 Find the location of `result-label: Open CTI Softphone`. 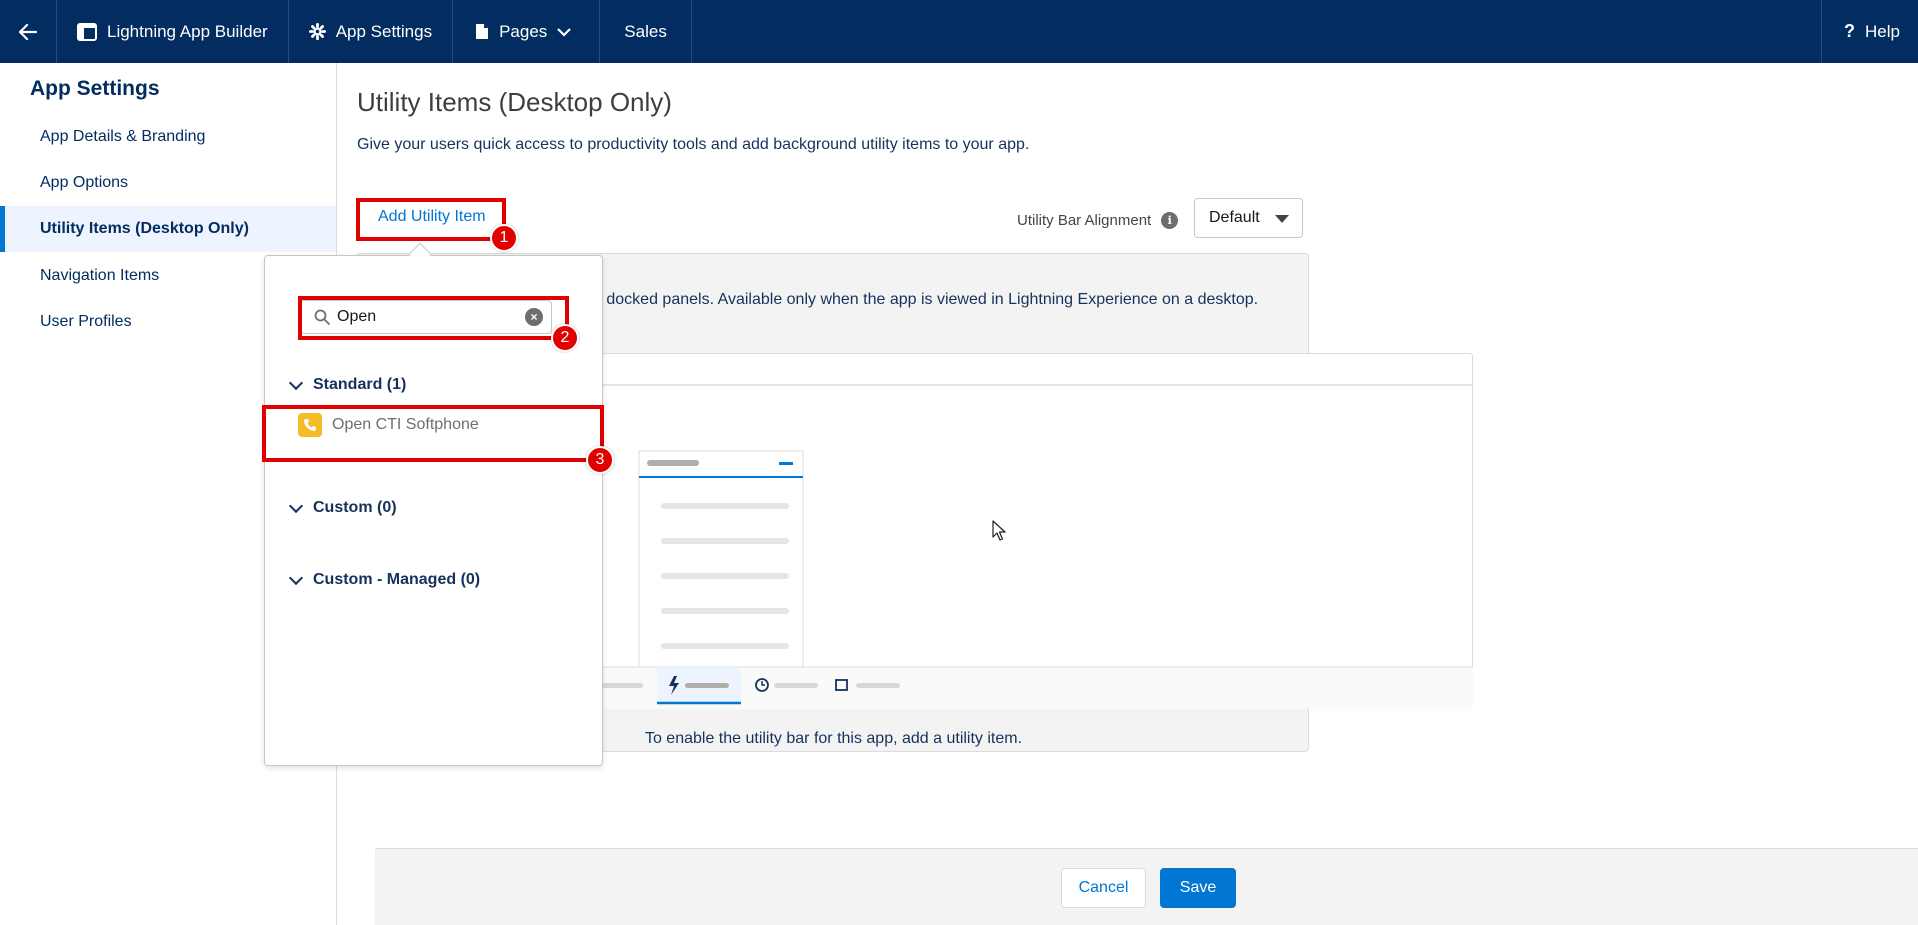

result-label: Open CTI Softphone is located at coordinates (405, 424).